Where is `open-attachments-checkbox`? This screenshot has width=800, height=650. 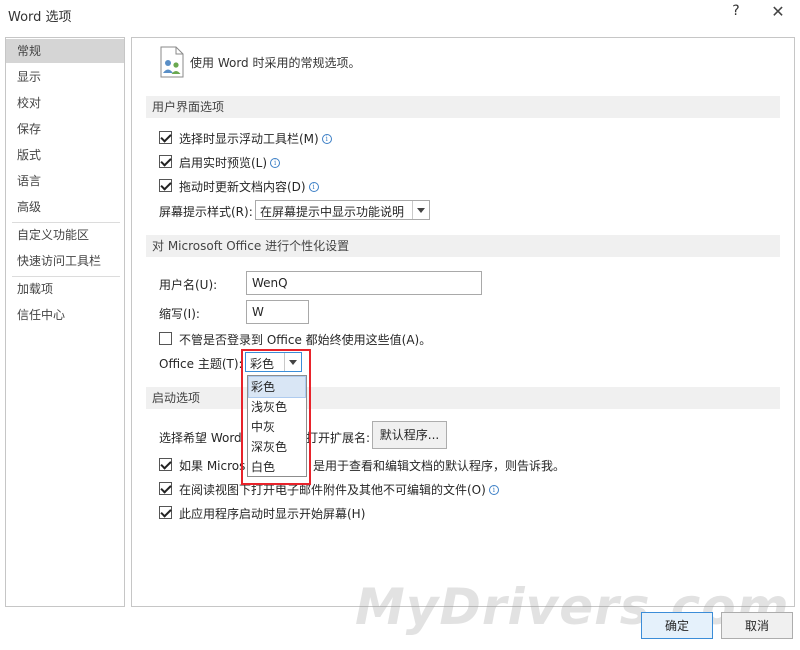
open-attachments-checkbox is located at coordinates (165, 488).